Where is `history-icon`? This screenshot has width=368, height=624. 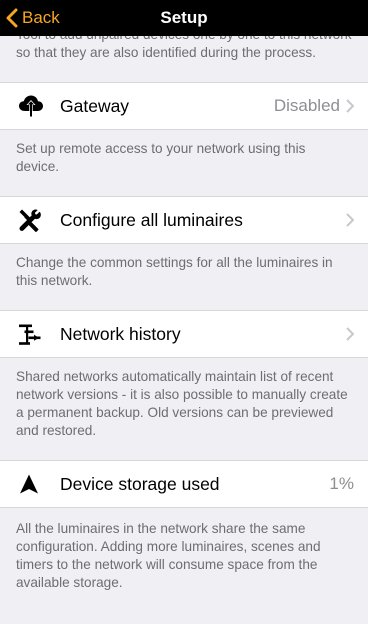
history-icon is located at coordinates (33, 334).